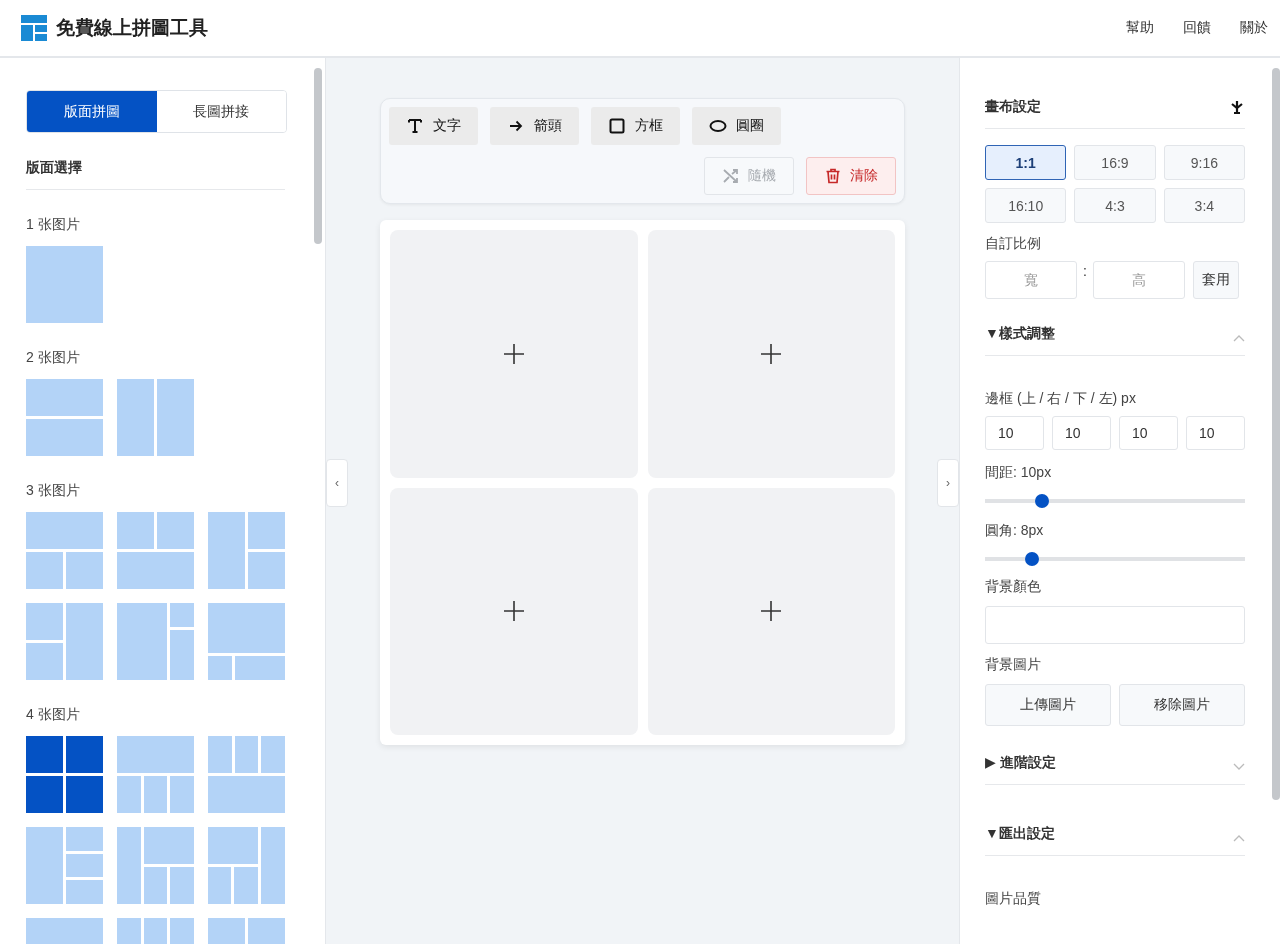 This screenshot has width=1280, height=944. What do you see at coordinates (1115, 205) in the screenshot?
I see `ratio-button: 4:3` at bounding box center [1115, 205].